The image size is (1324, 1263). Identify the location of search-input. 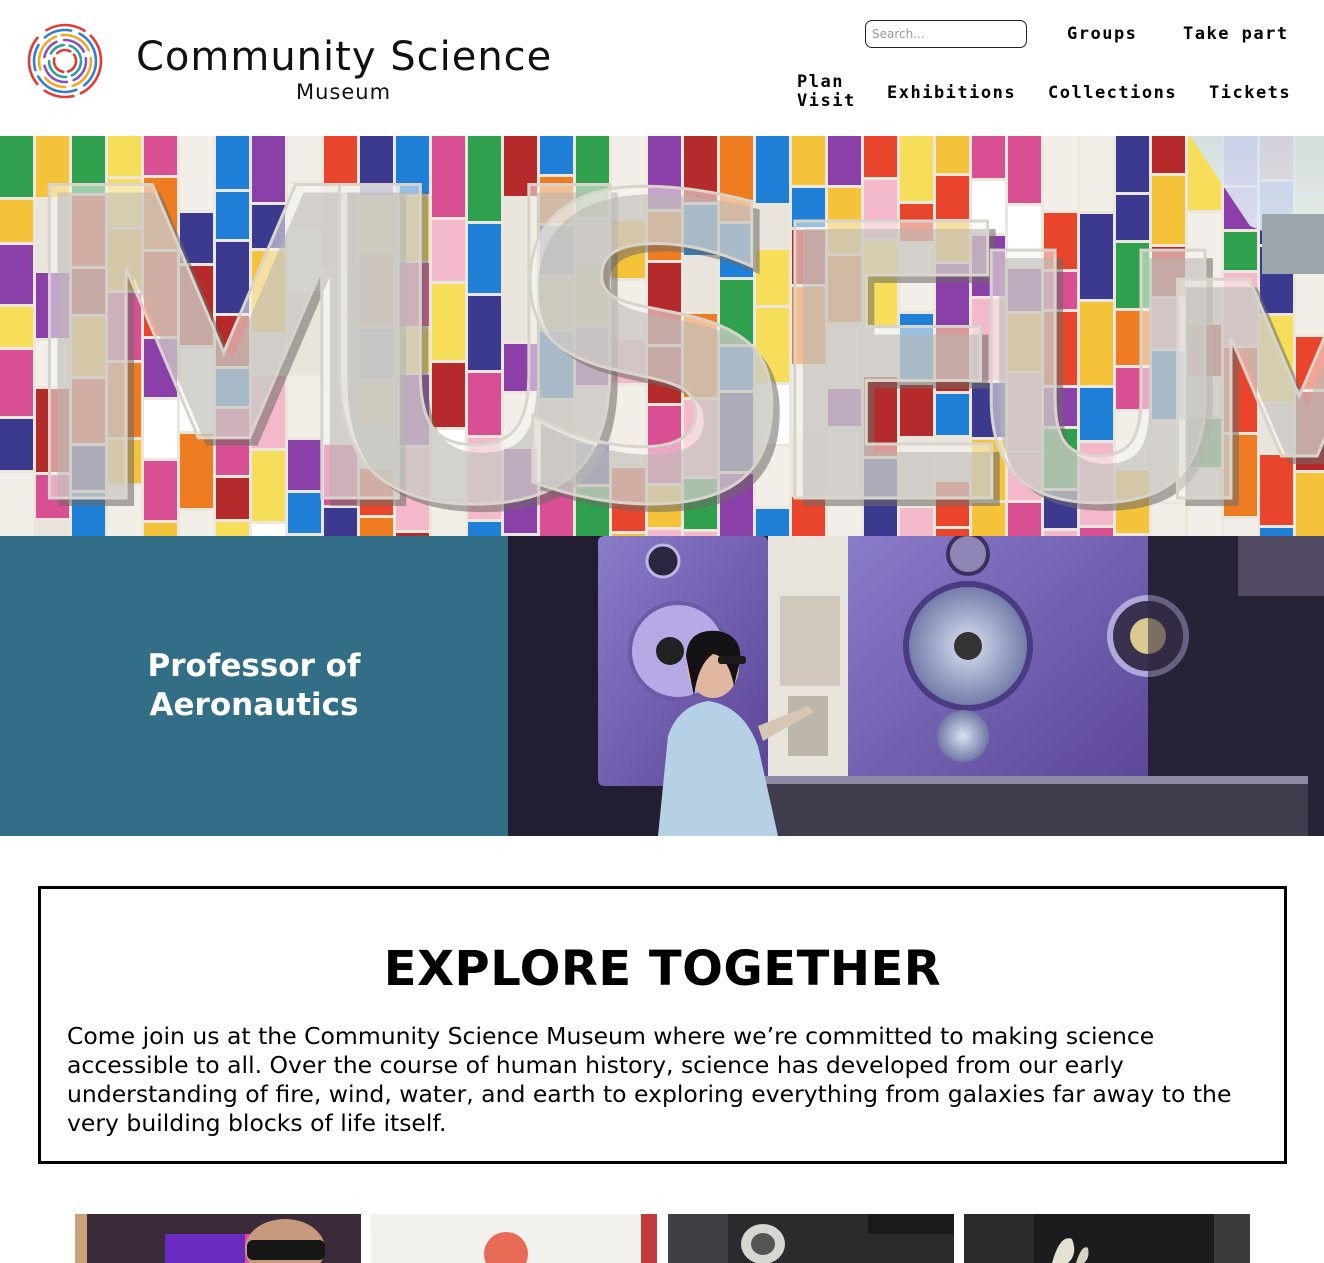
(946, 34).